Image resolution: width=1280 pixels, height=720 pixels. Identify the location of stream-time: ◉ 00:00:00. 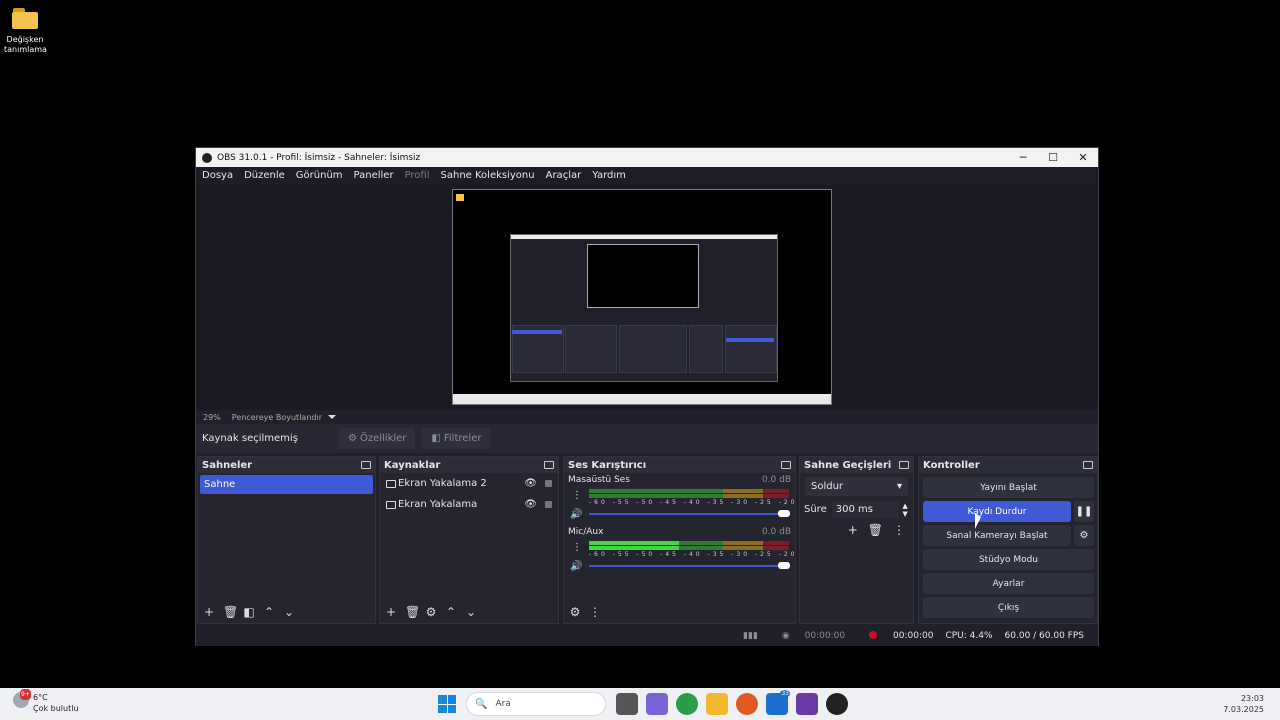
(807, 636).